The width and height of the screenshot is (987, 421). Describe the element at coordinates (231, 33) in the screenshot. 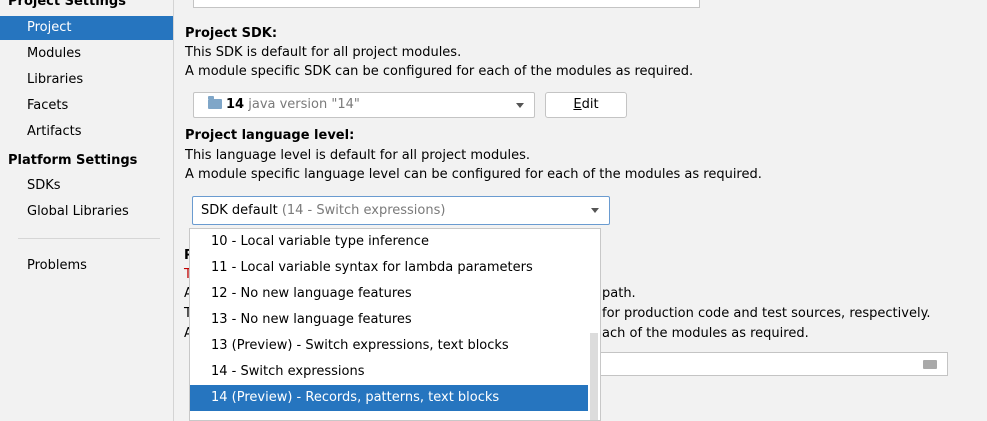

I see `project-sdk-heading: Project SDK:` at that location.